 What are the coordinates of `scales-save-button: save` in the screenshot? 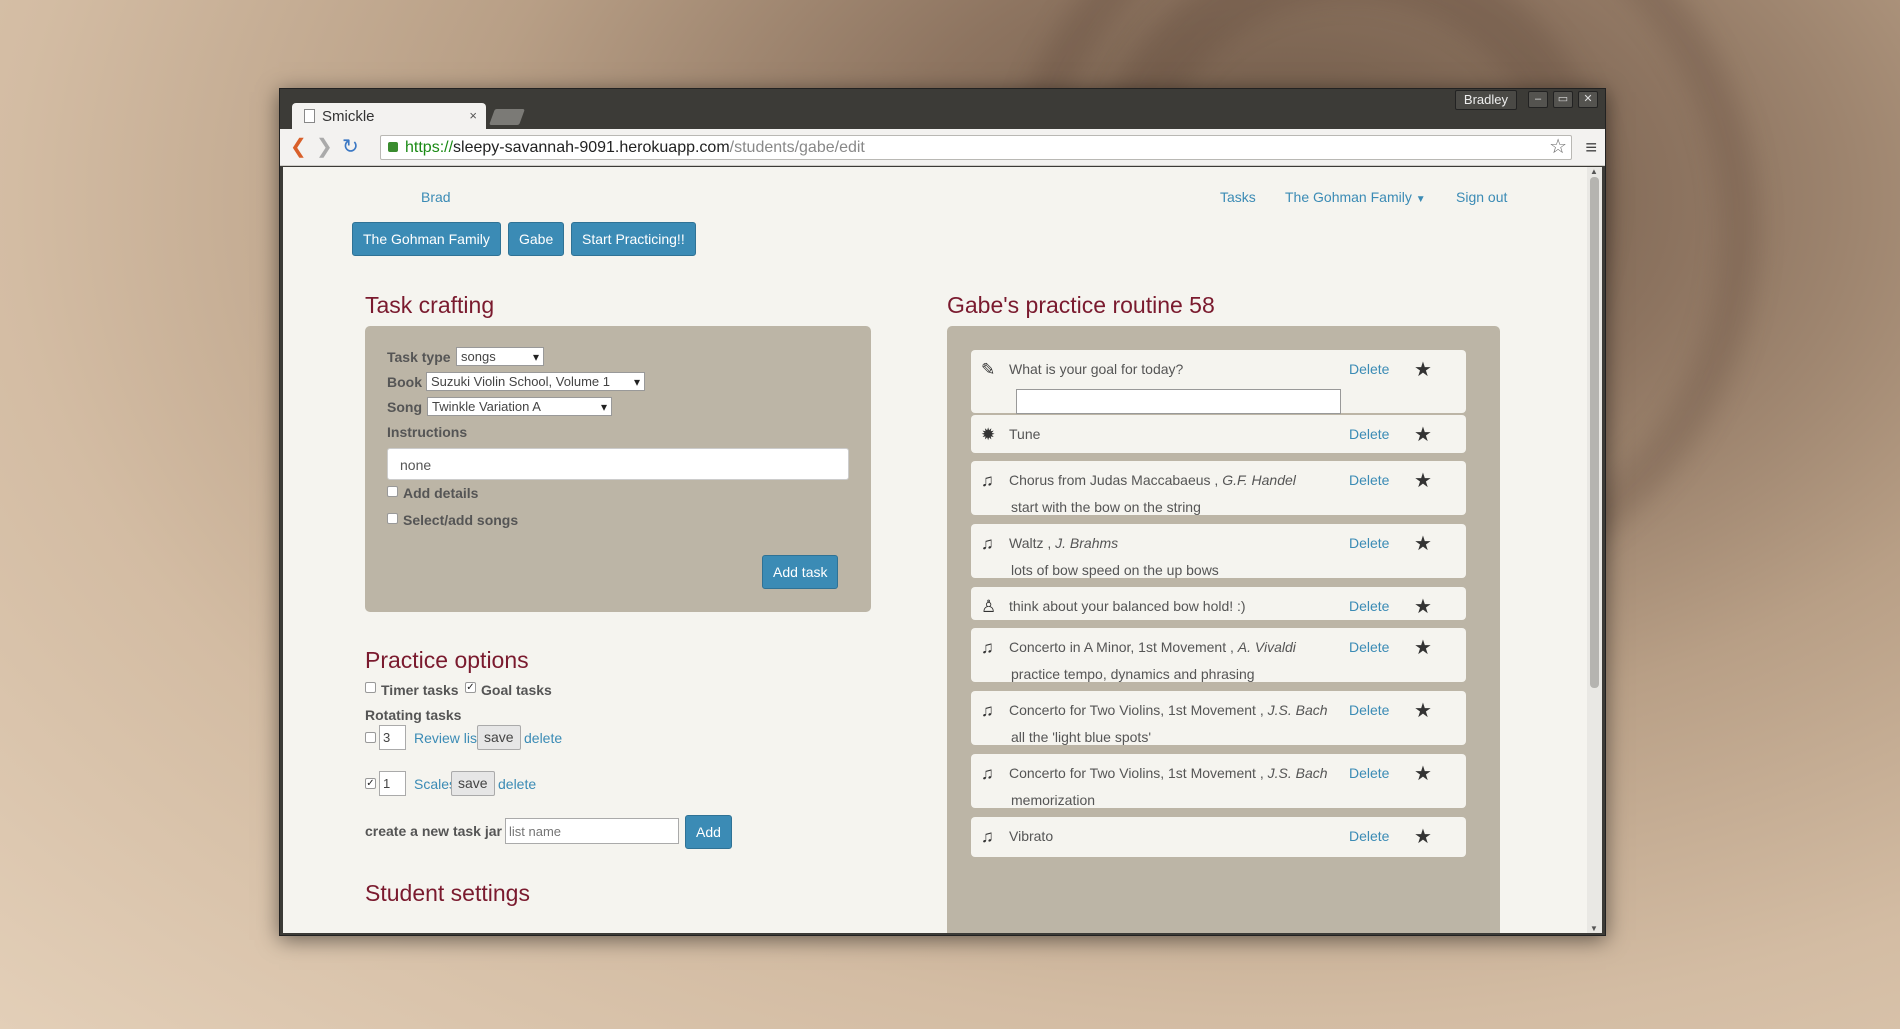 It's located at (473, 783).